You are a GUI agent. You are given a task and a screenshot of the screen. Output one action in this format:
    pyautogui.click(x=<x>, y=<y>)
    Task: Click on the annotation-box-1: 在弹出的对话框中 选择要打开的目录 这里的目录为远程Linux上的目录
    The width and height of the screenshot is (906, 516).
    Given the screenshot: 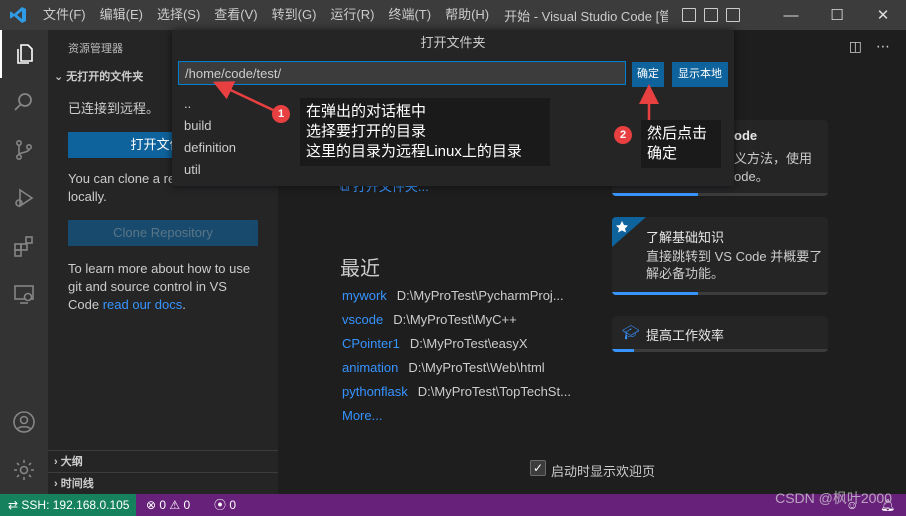 What is the action you would take?
    pyautogui.click(x=425, y=132)
    